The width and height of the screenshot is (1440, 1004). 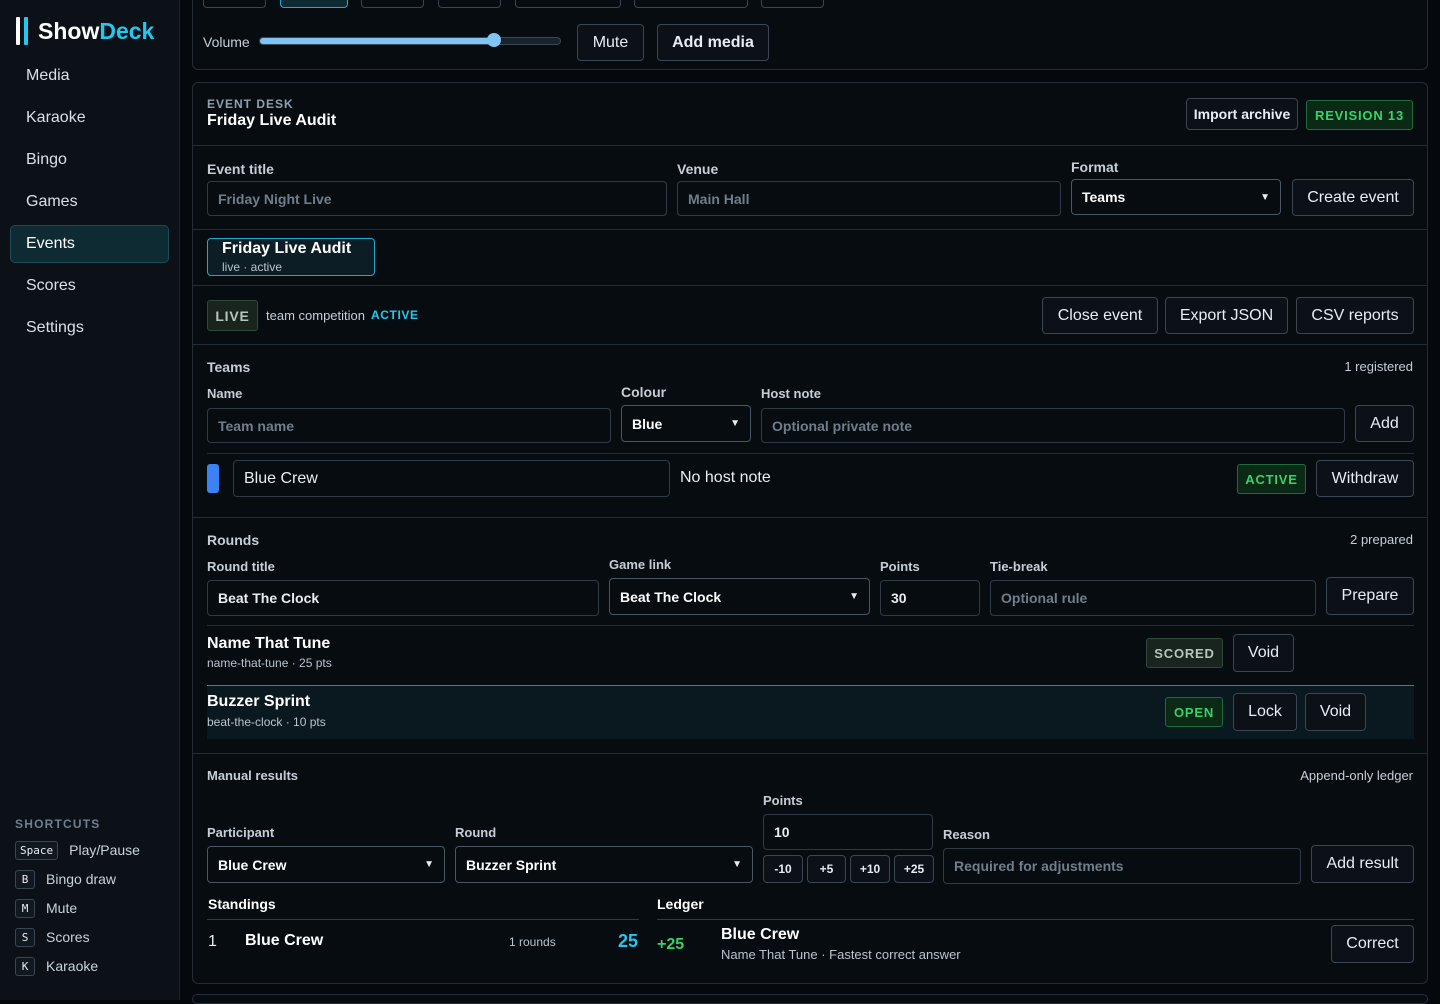 What do you see at coordinates (403, 598) in the screenshot?
I see `round-title-input: Beat The Clock` at bounding box center [403, 598].